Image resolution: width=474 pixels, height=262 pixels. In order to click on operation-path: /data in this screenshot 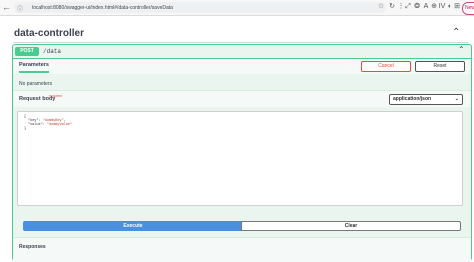, I will do `click(52, 51)`.